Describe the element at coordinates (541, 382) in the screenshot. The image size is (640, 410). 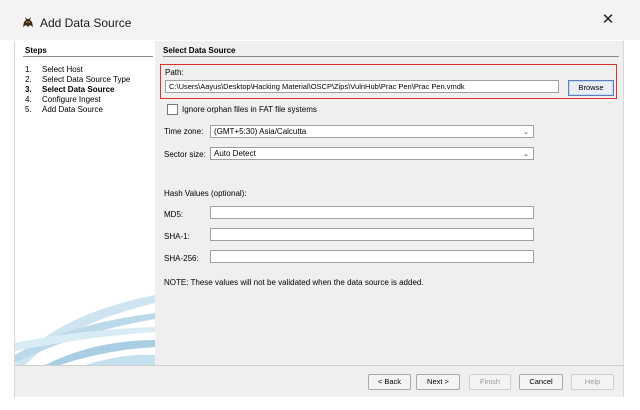
I see `cancel-button: Cancel` at that location.